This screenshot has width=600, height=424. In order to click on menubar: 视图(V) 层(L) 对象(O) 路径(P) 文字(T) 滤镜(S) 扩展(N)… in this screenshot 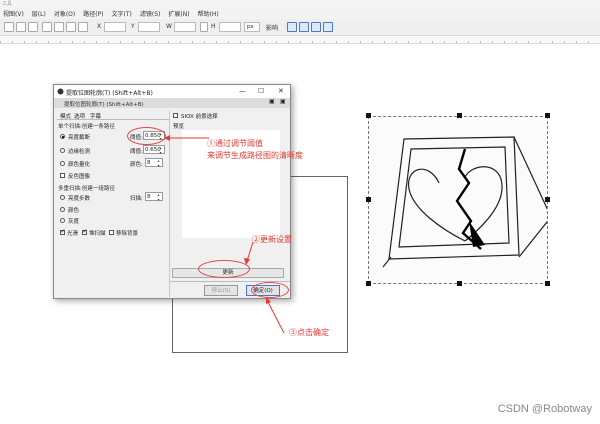, I will do `click(300, 13)`.